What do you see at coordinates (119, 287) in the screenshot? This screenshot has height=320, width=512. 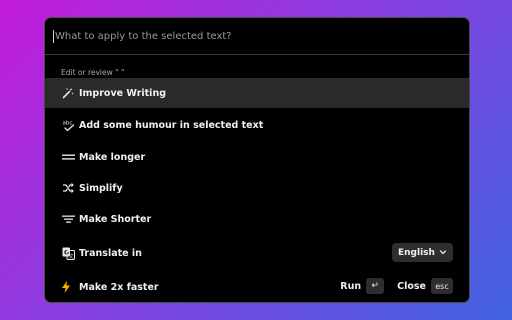 I see `make-faster-link: Make 2x faster` at bounding box center [119, 287].